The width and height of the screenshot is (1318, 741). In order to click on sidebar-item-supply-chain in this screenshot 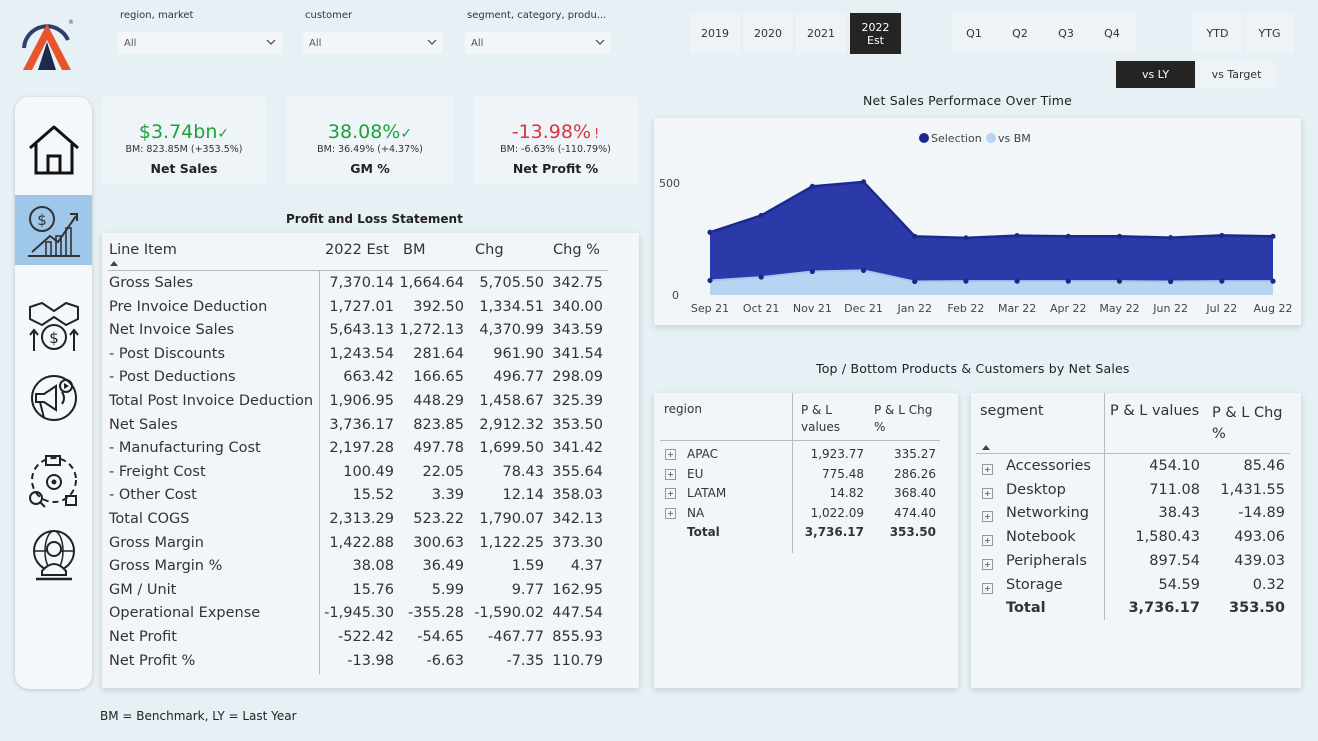, I will do `click(53, 480)`.